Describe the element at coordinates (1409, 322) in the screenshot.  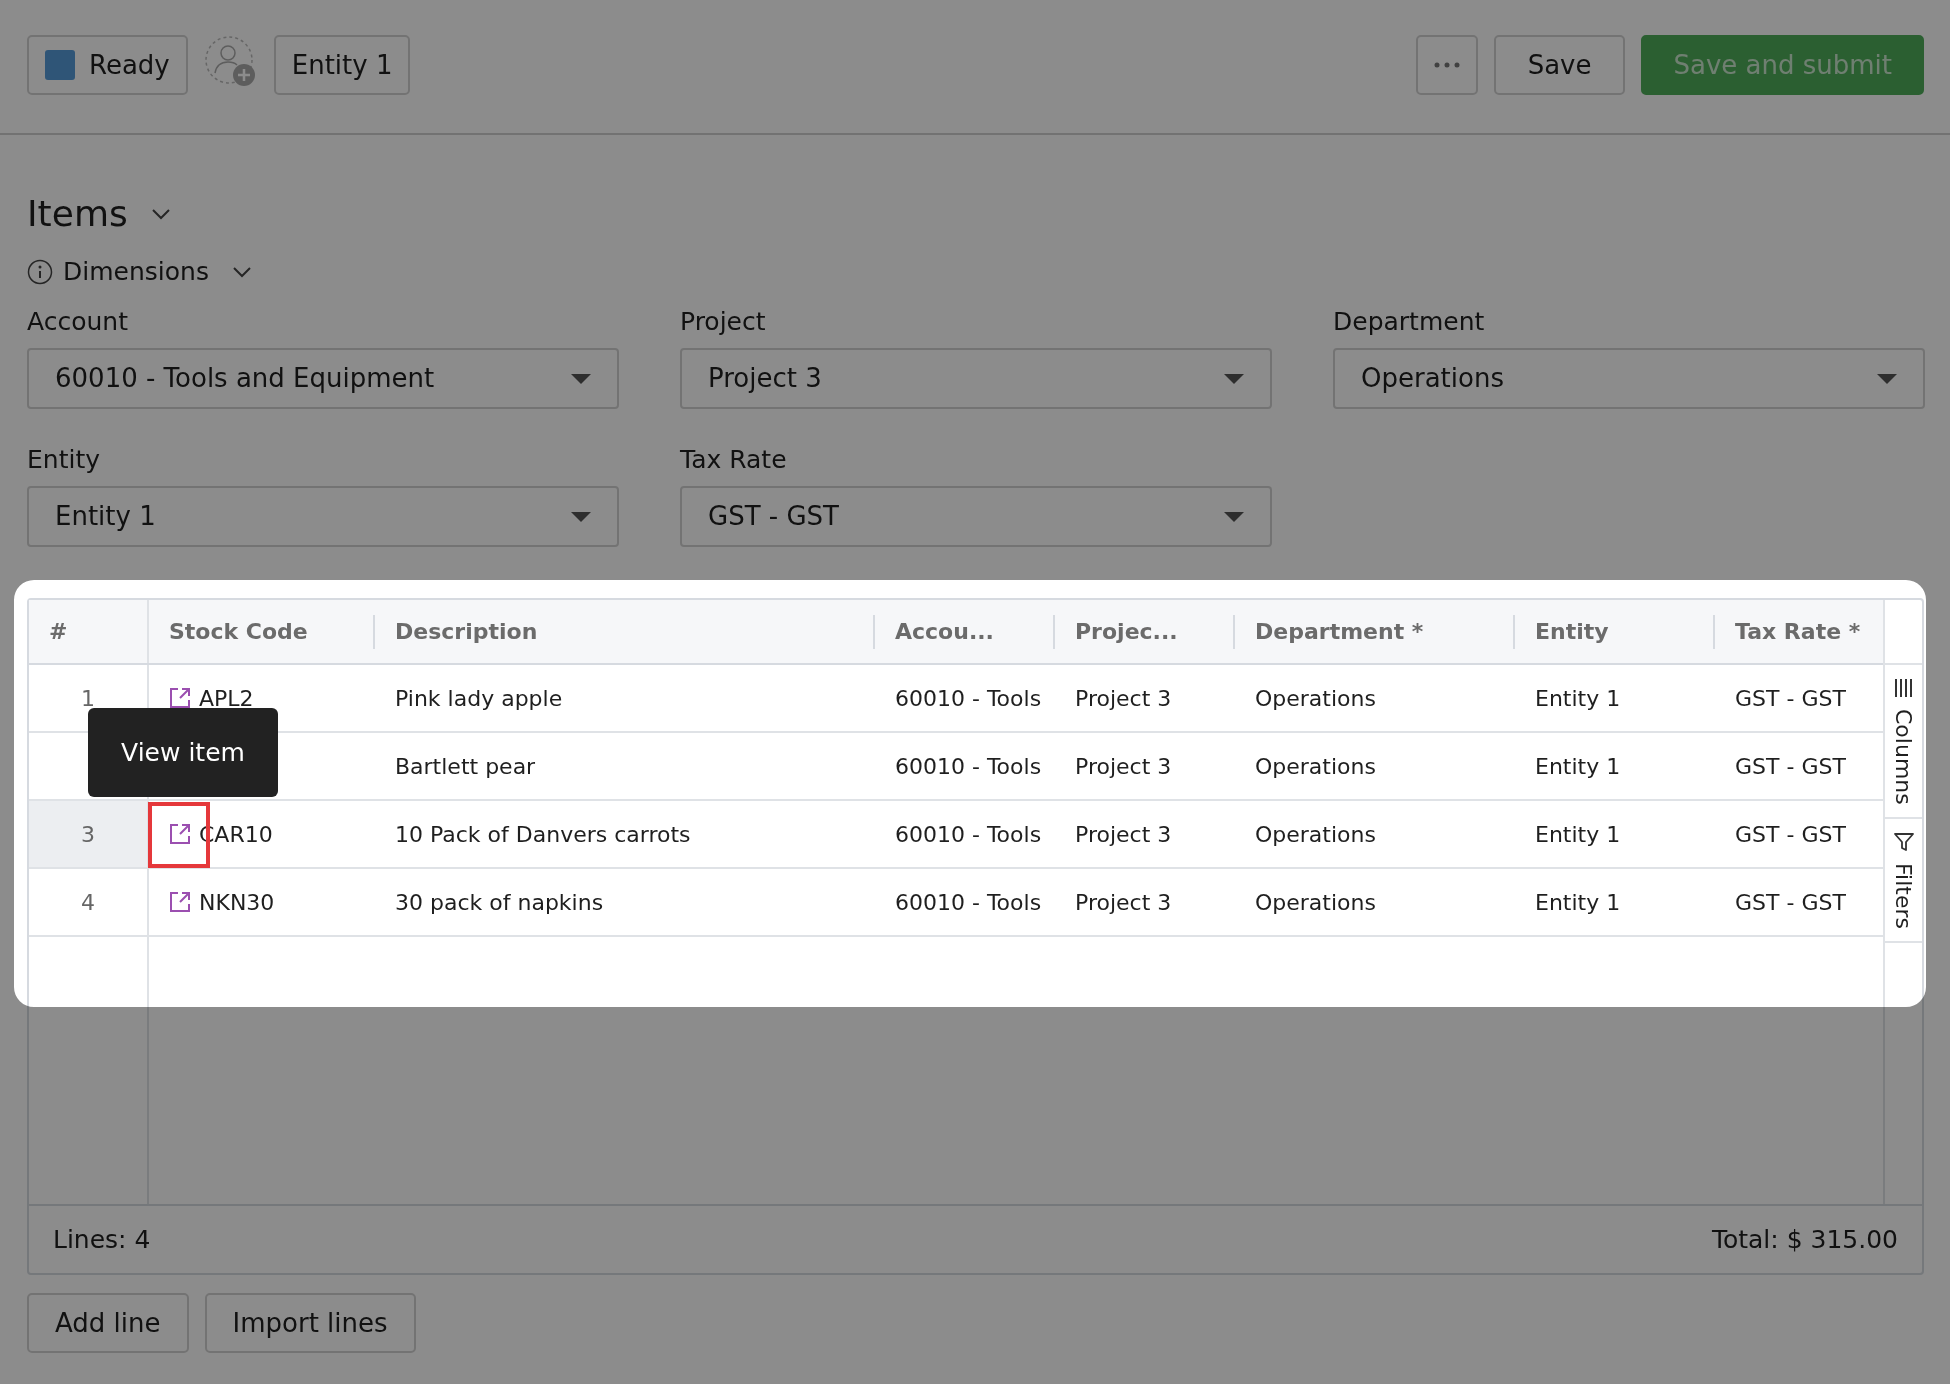
I see `field-label: Department` at that location.